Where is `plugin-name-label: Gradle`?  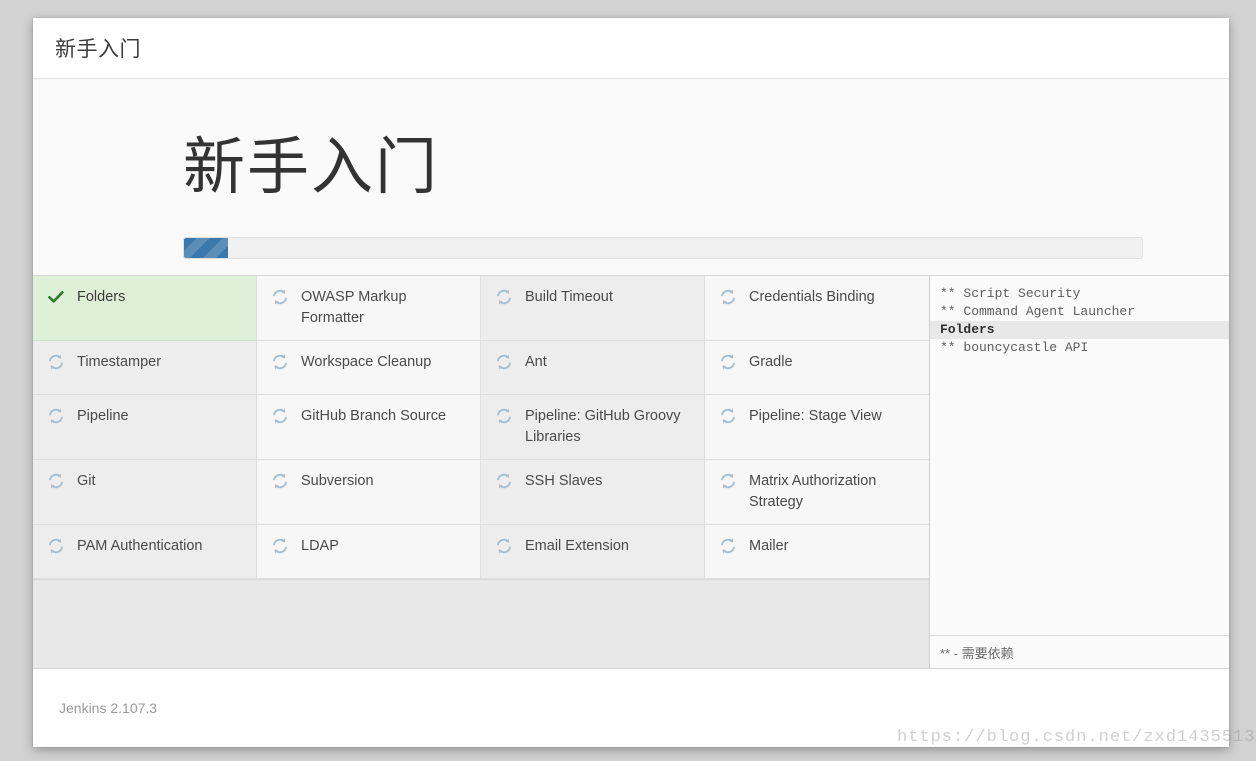
plugin-name-label: Gradle is located at coordinates (771, 362).